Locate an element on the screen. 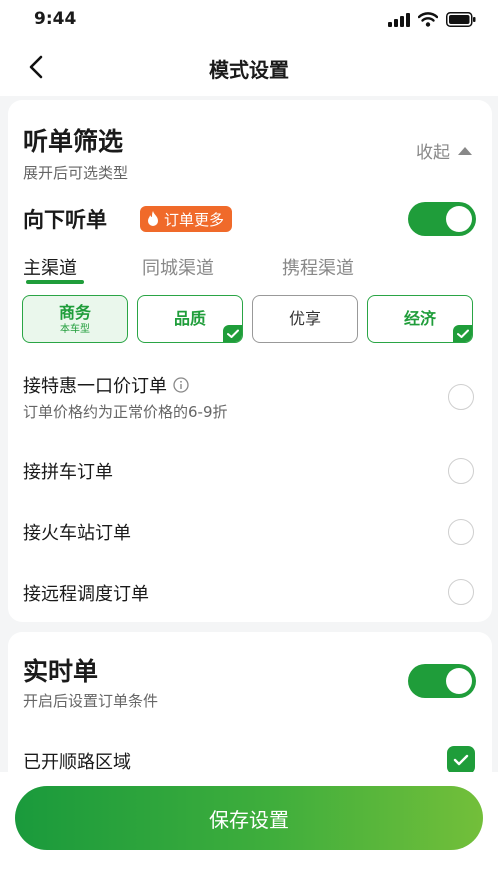 The image size is (498, 880). route-area-checkbox is located at coordinates (461, 760).